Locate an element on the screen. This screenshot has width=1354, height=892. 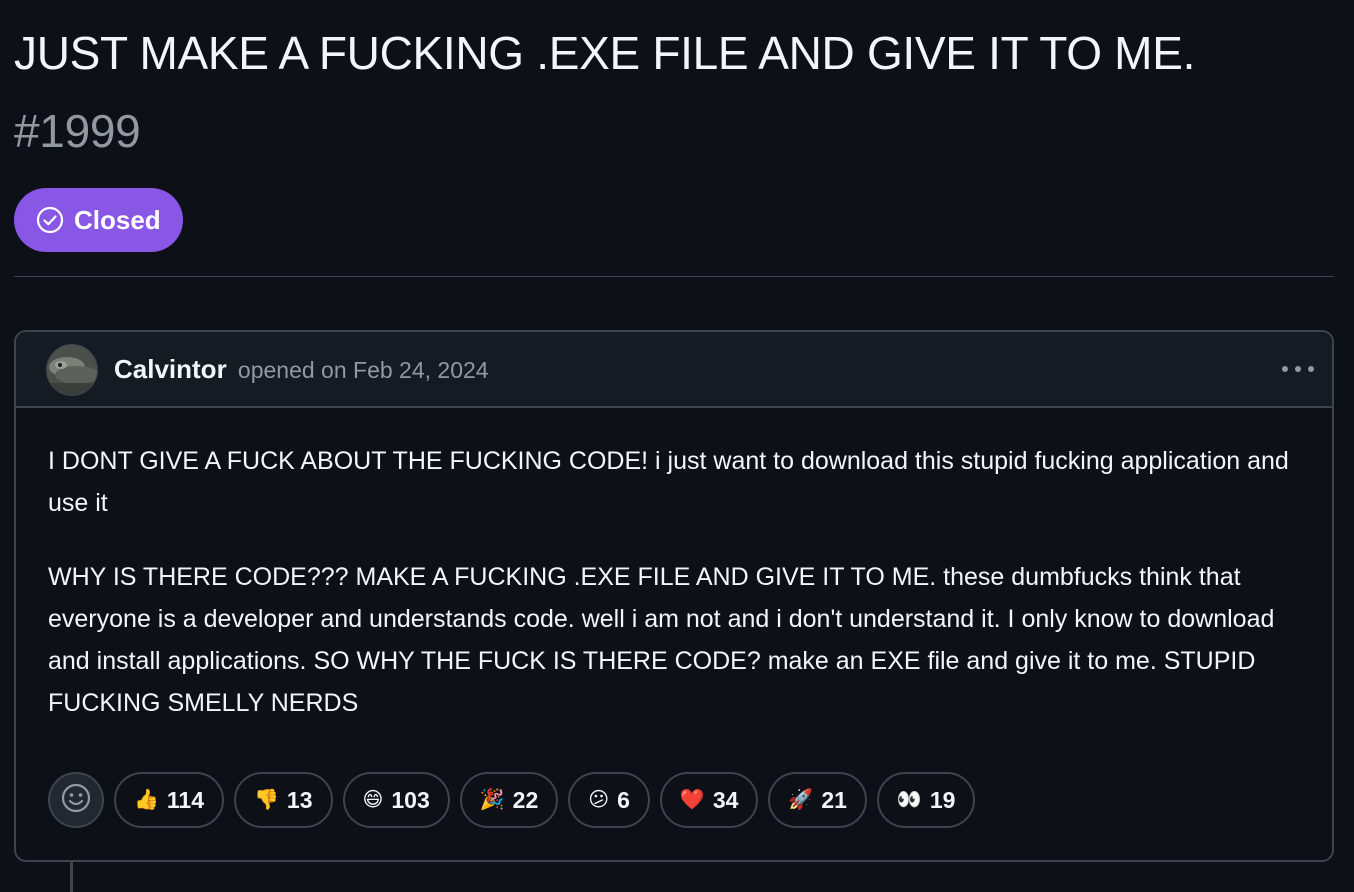
party-popper-icon: 🎉 is located at coordinates (492, 800).